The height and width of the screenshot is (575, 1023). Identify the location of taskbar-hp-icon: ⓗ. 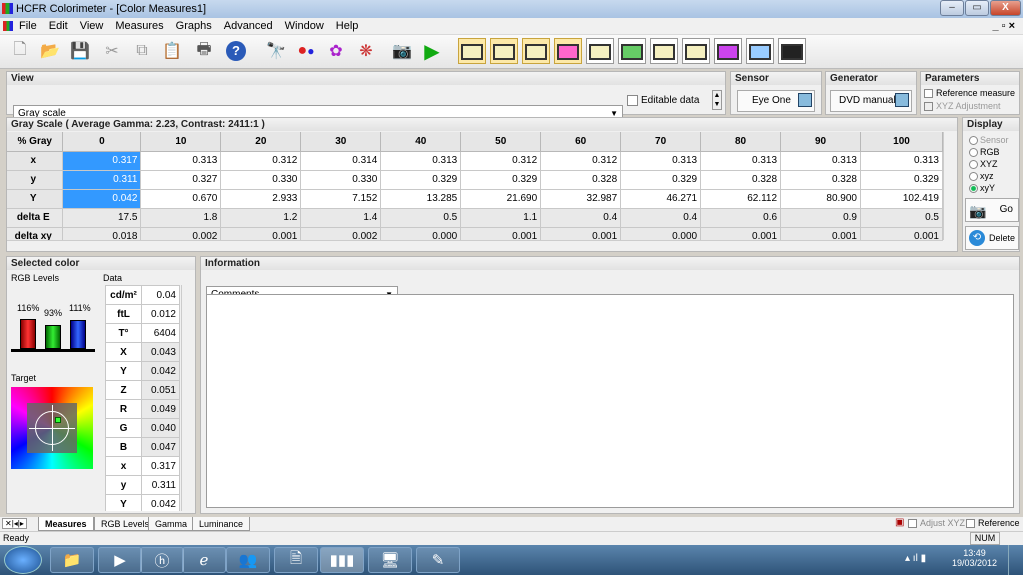
(162, 560).